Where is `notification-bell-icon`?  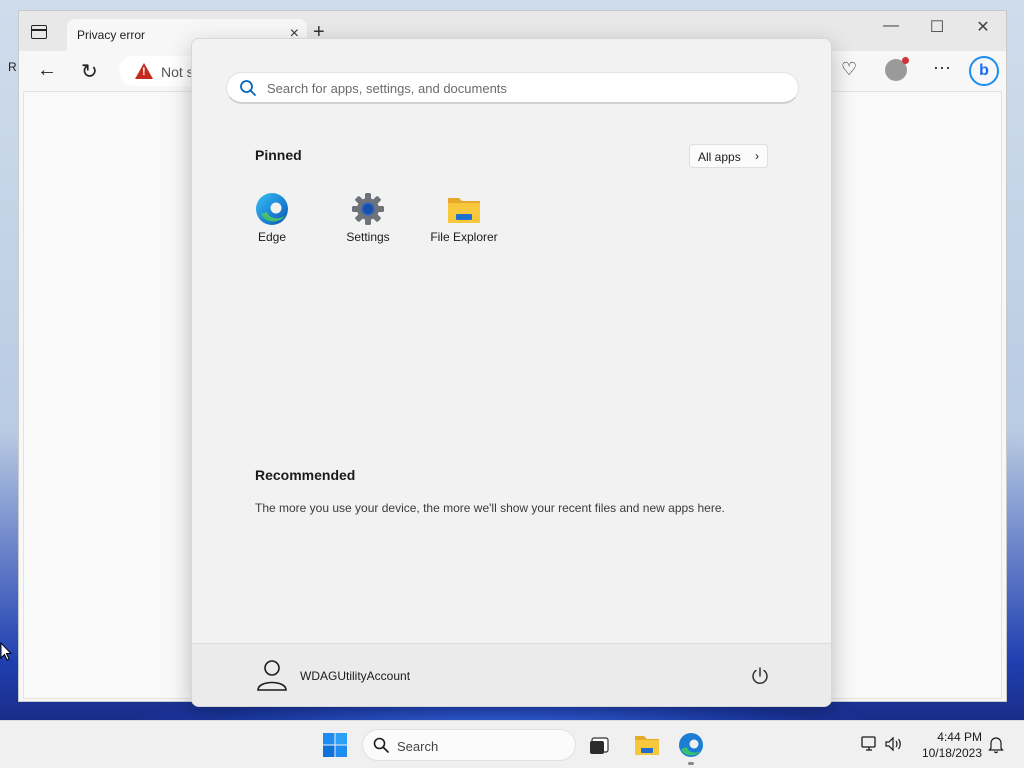 notification-bell-icon is located at coordinates (996, 745).